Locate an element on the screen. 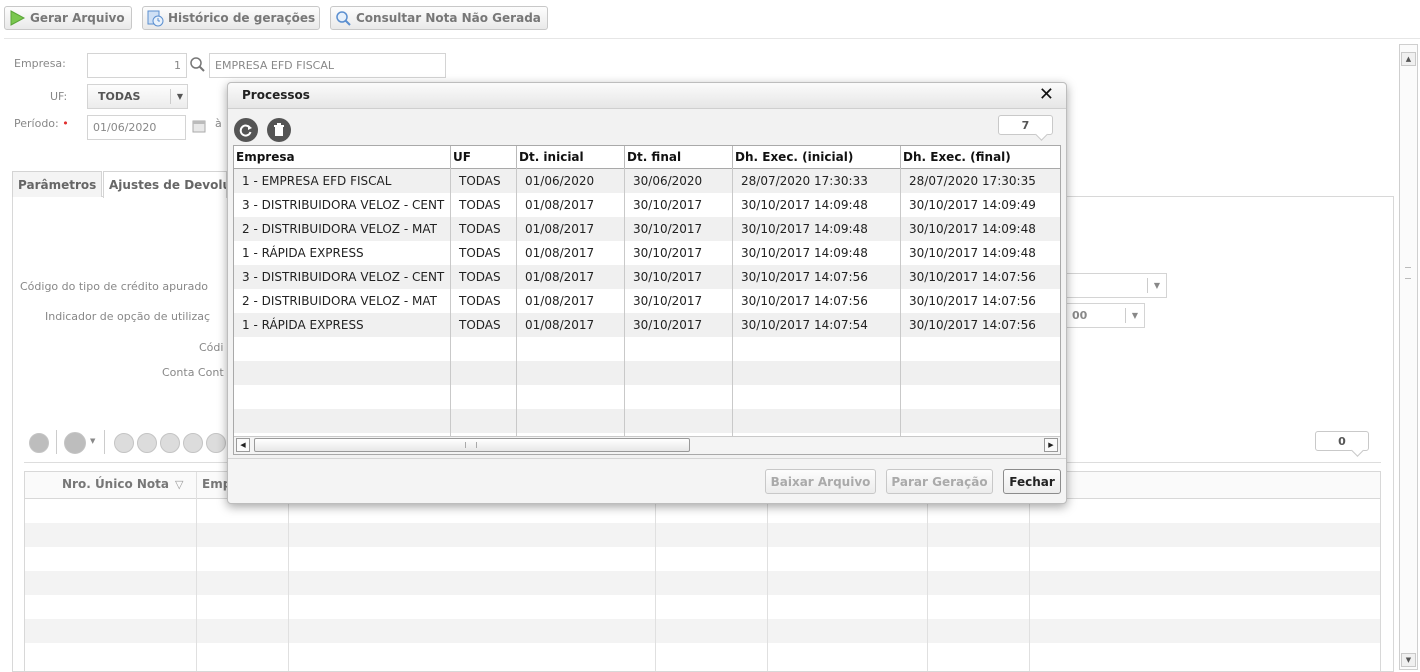  indicador-select: 00 ▼ is located at coordinates (1106, 315).